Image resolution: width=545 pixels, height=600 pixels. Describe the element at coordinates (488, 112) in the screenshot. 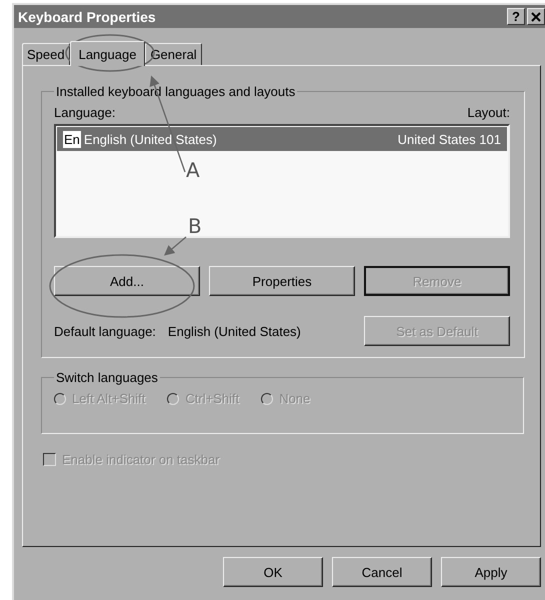

I see `column-header: Layout:` at that location.